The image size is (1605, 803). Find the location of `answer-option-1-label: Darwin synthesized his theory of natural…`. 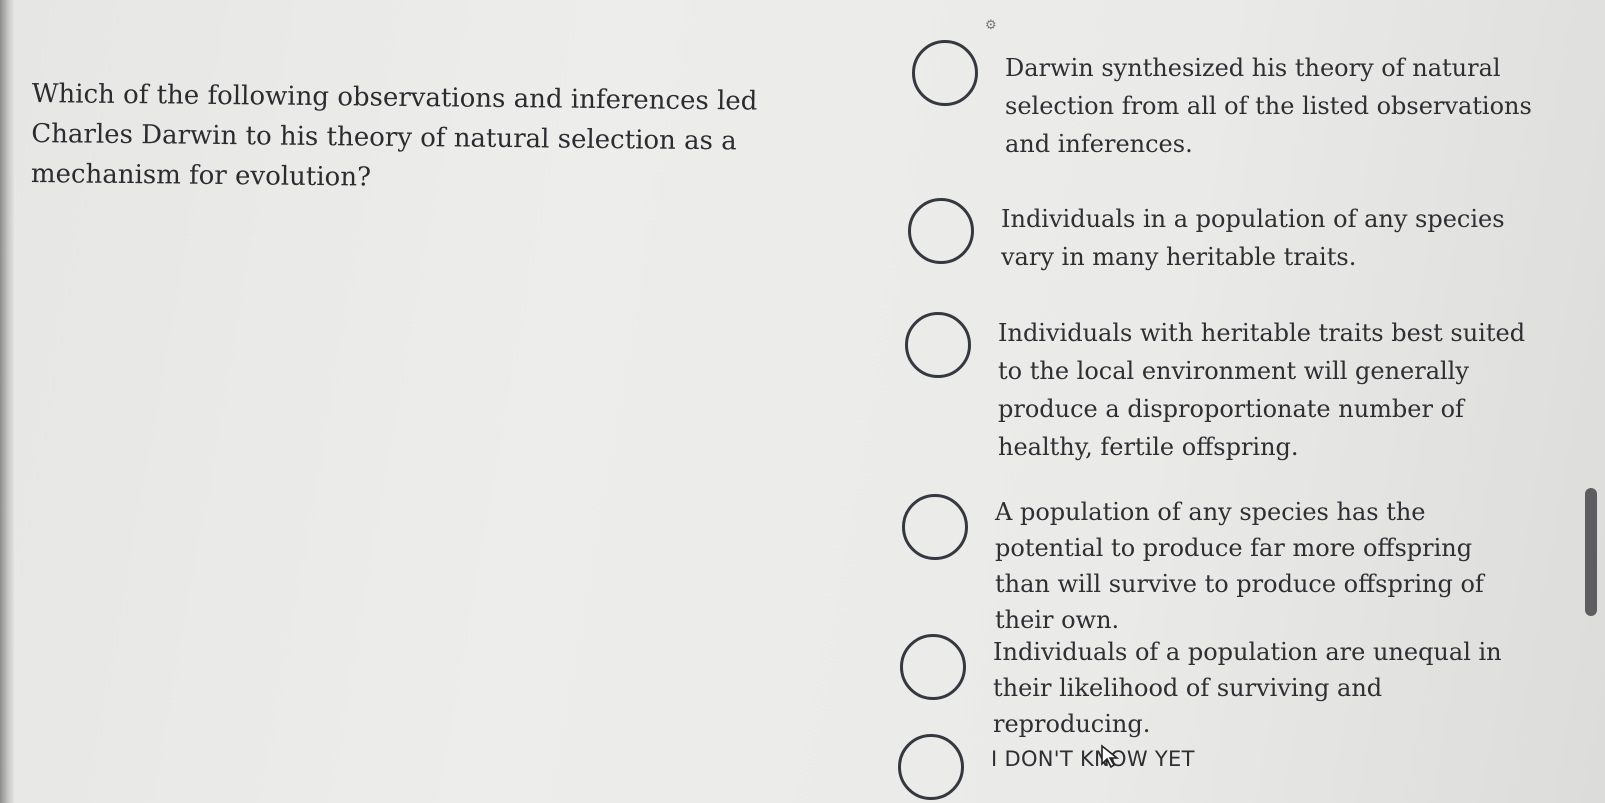

answer-option-1-label: Darwin synthesized his theory of natural… is located at coordinates (1268, 106).